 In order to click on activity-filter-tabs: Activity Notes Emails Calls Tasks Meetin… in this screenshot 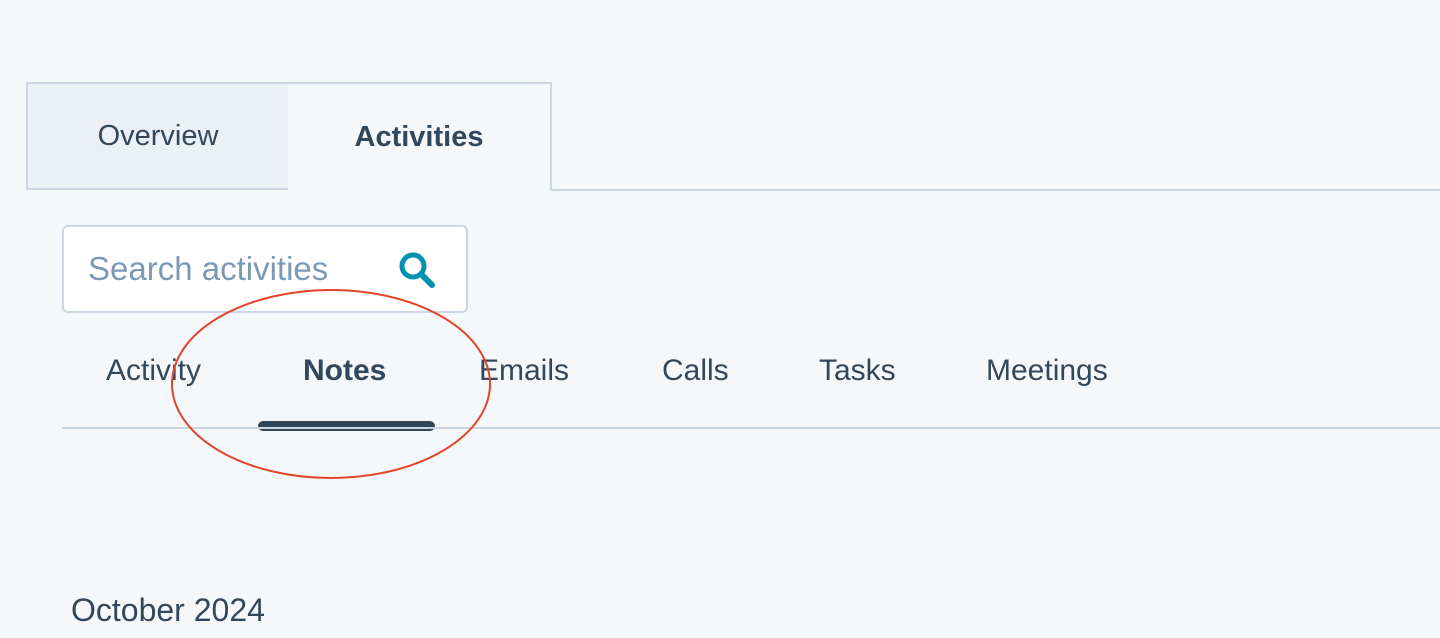, I will do `click(751, 385)`.